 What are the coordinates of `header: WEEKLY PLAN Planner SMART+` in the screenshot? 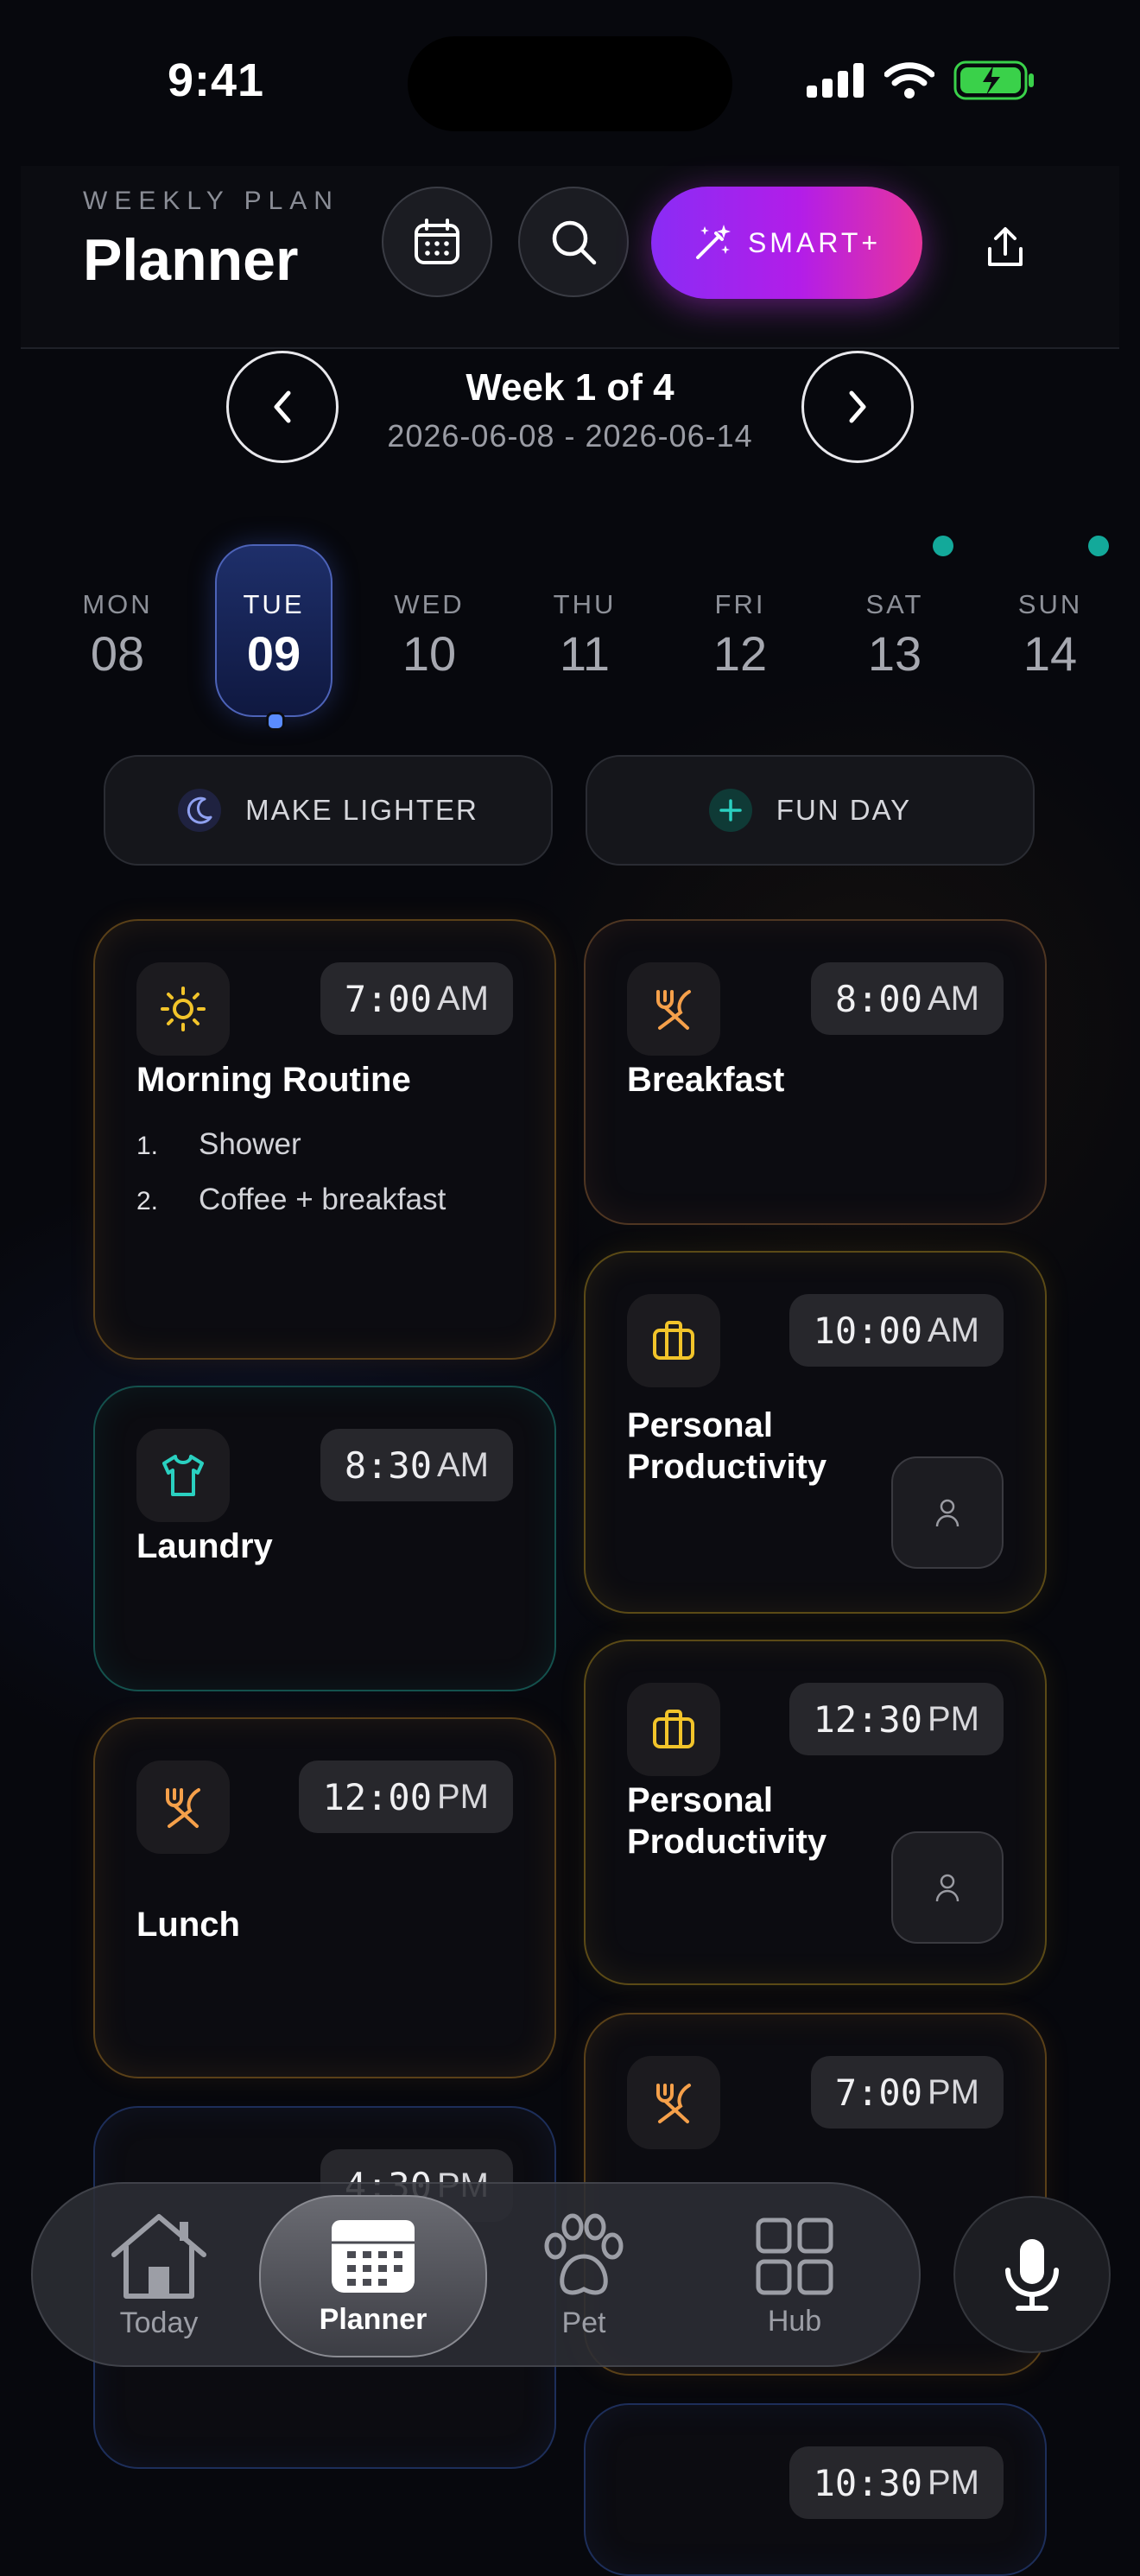 It's located at (570, 257).